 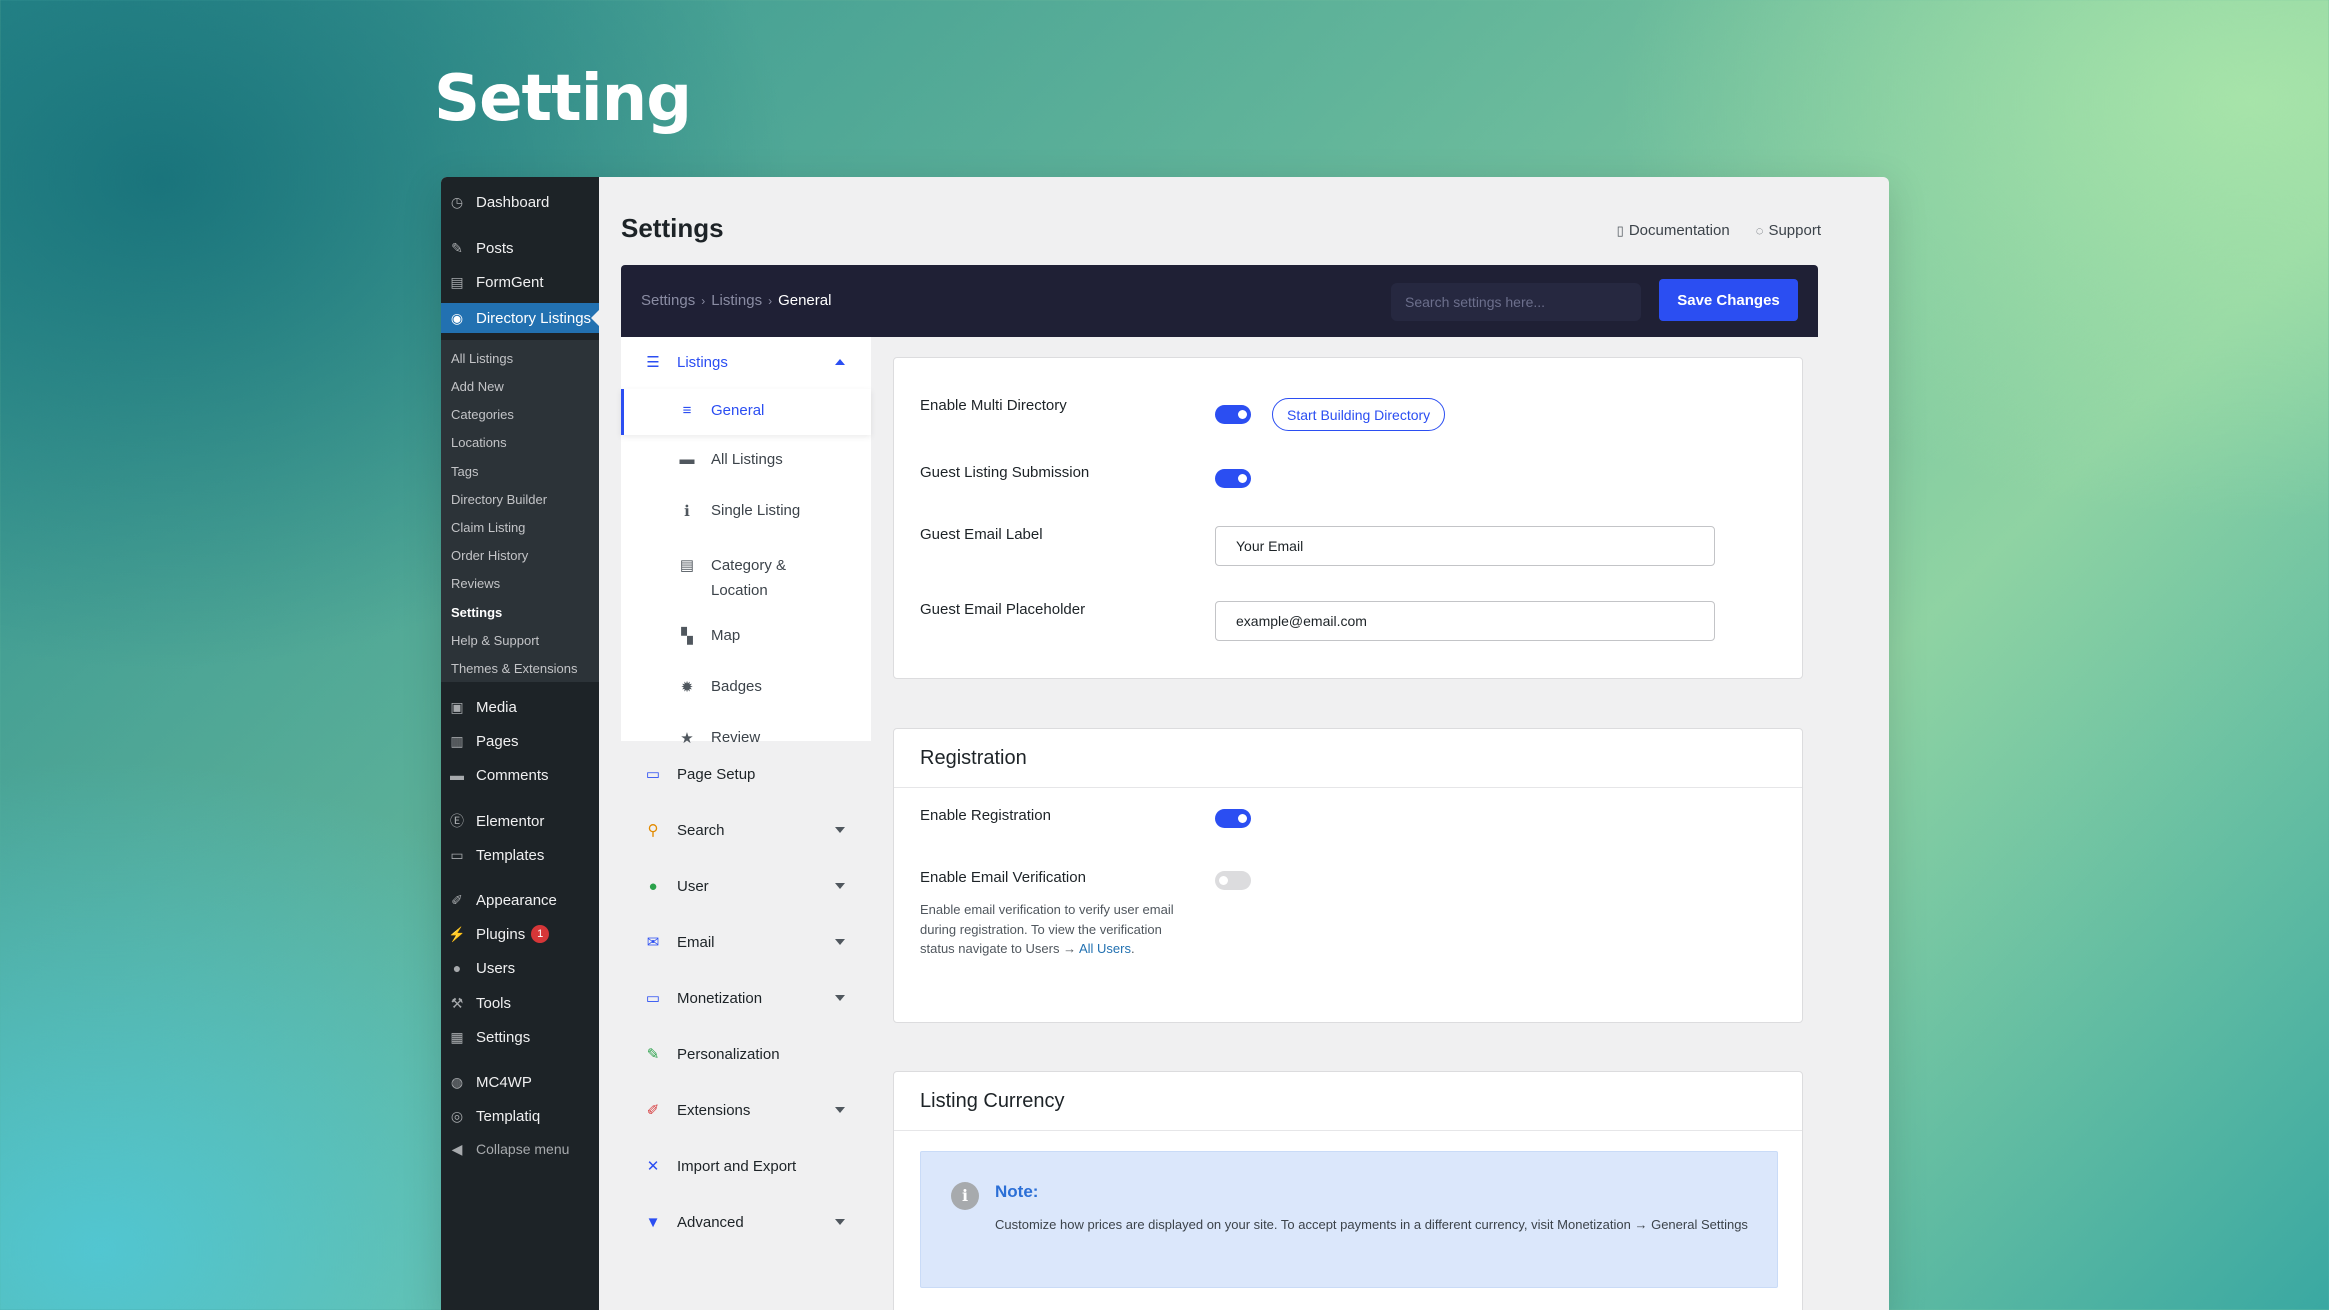 I want to click on wp-submenu-locations: Locations, so click(x=520, y=442).